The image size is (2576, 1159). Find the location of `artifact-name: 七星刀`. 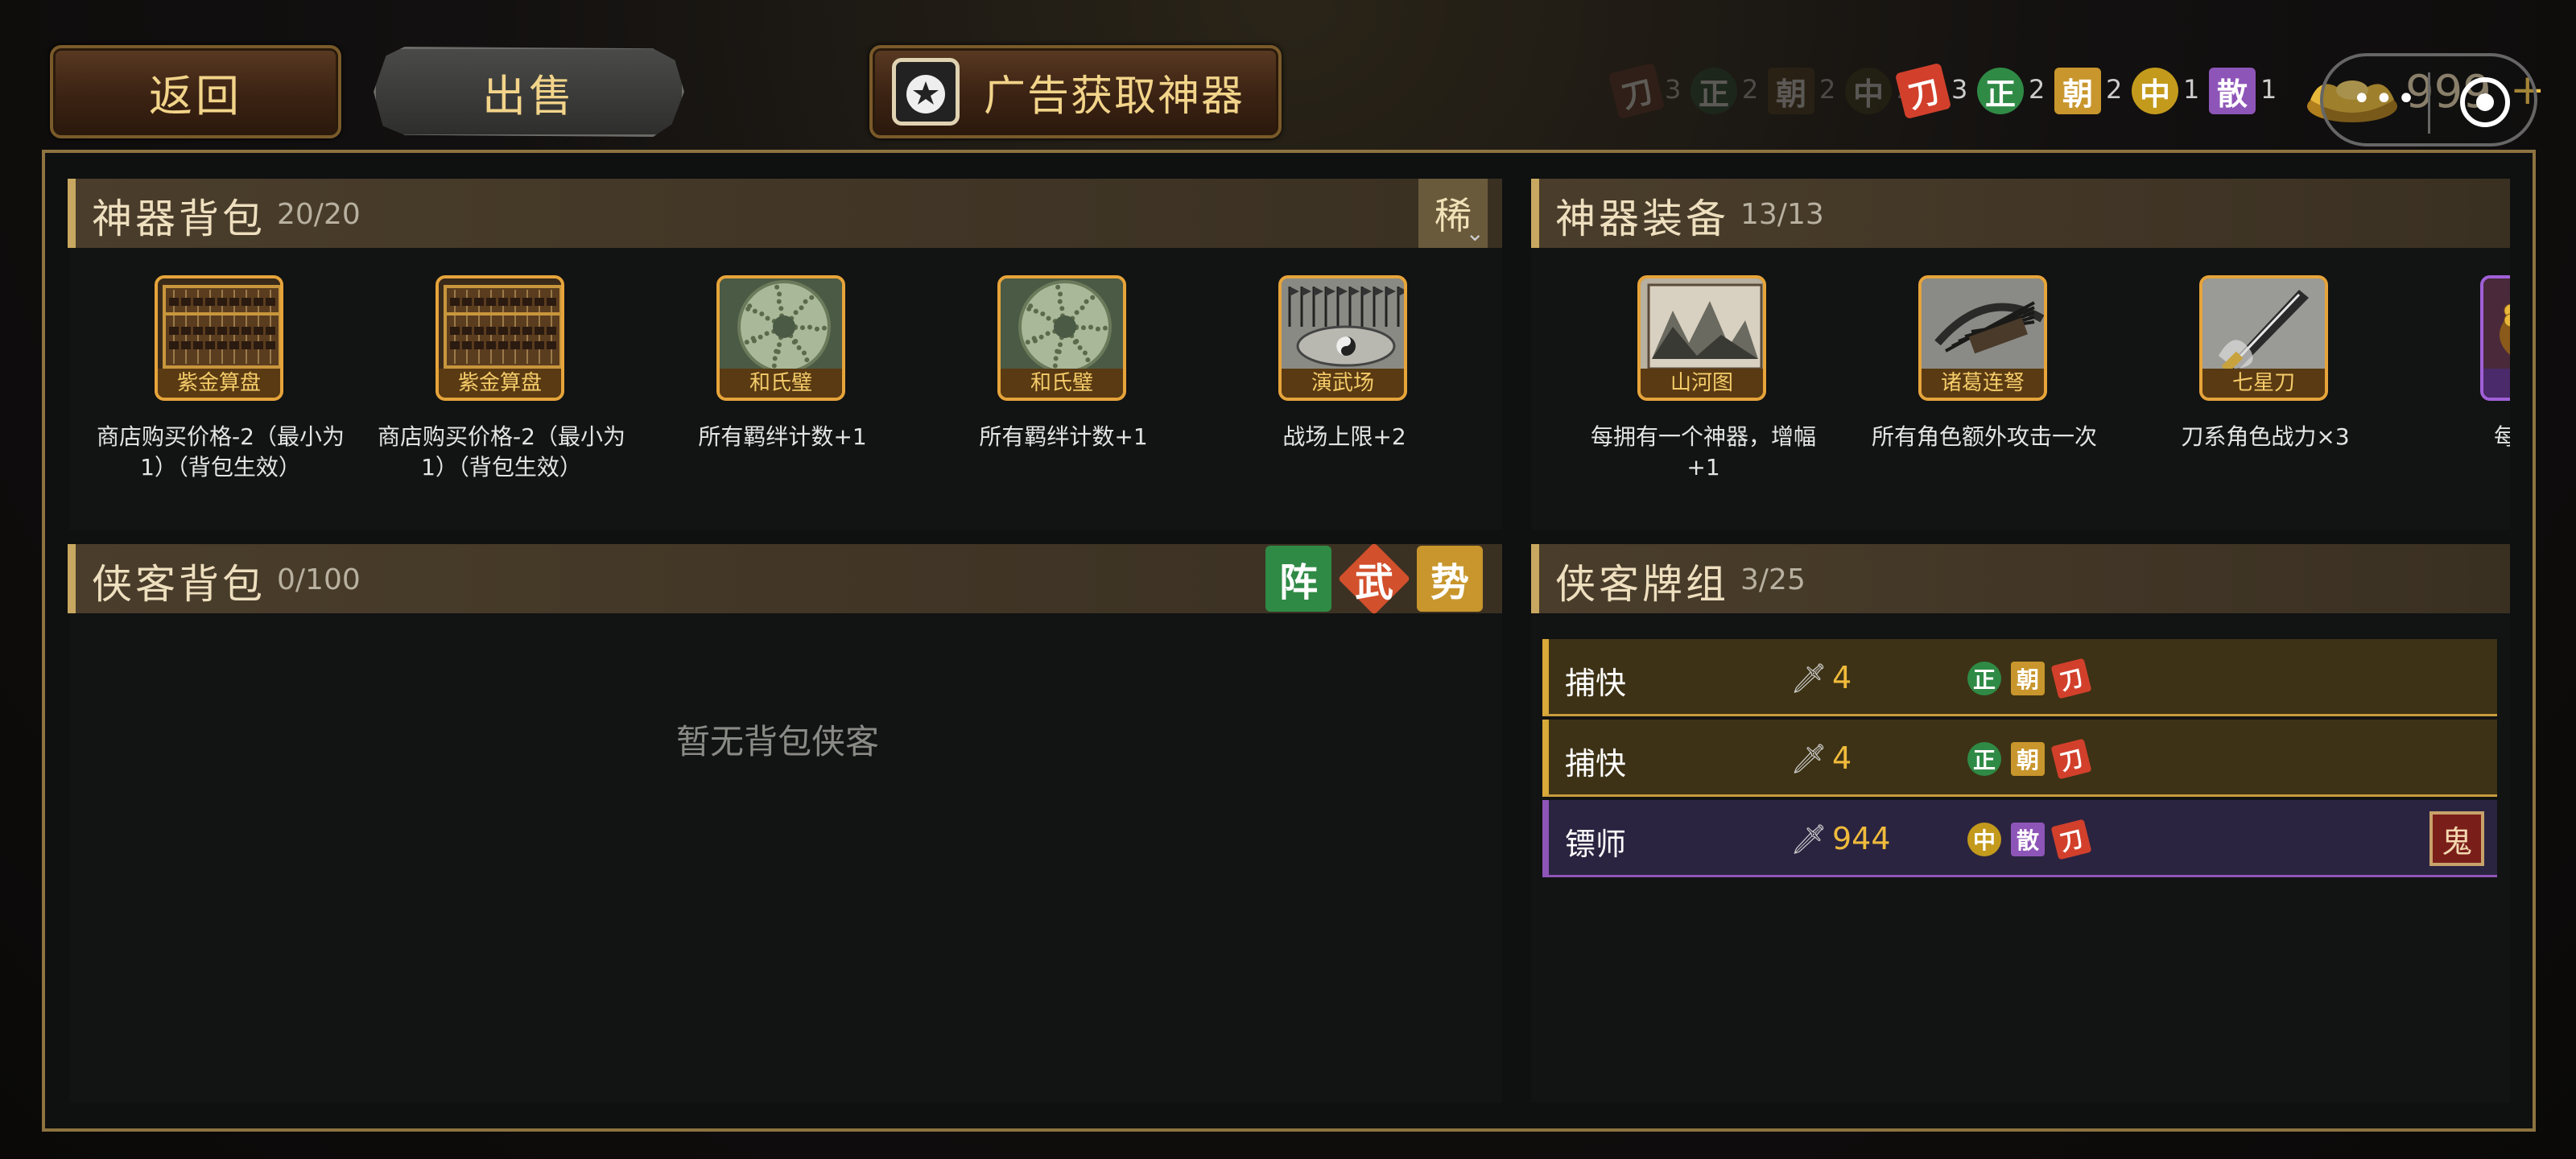

artifact-name: 七星刀 is located at coordinates (2263, 383).